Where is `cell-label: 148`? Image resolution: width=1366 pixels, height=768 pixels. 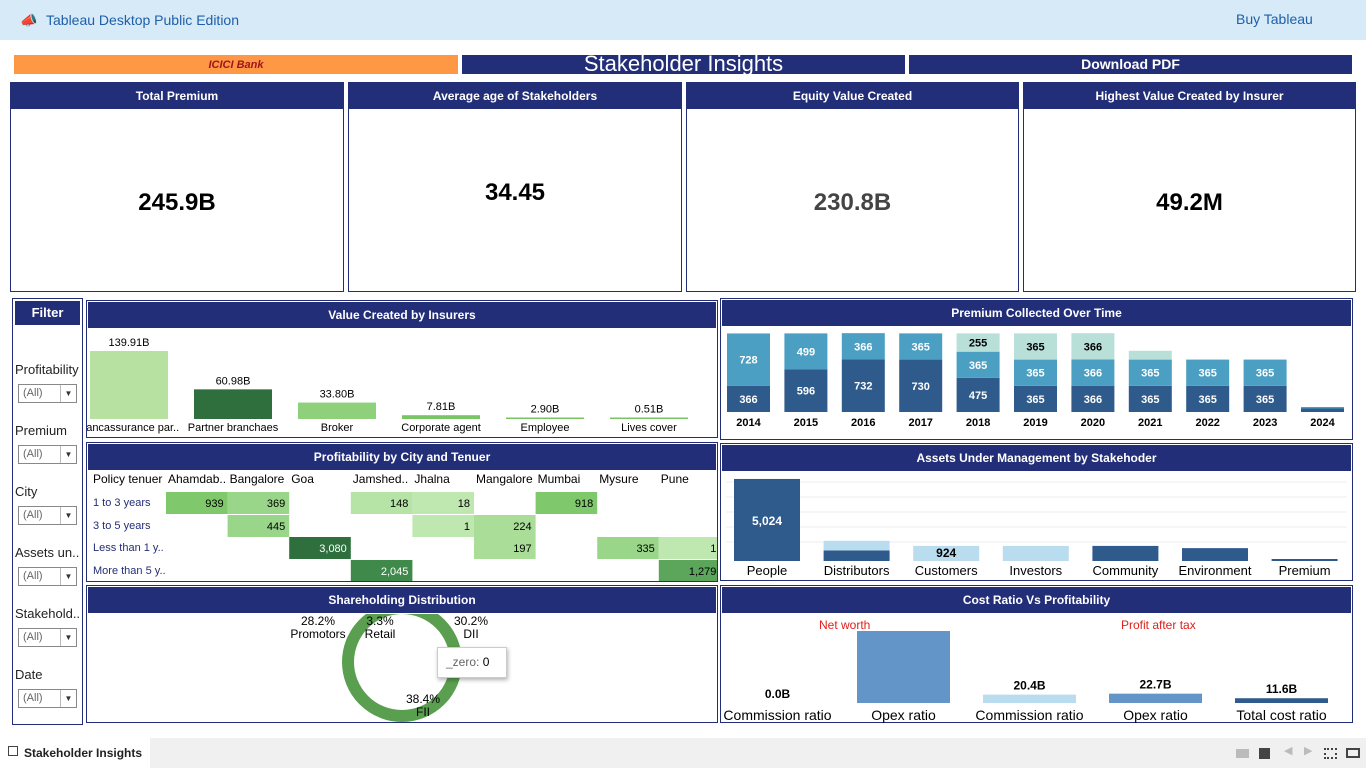
cell-label: 148 is located at coordinates (399, 504).